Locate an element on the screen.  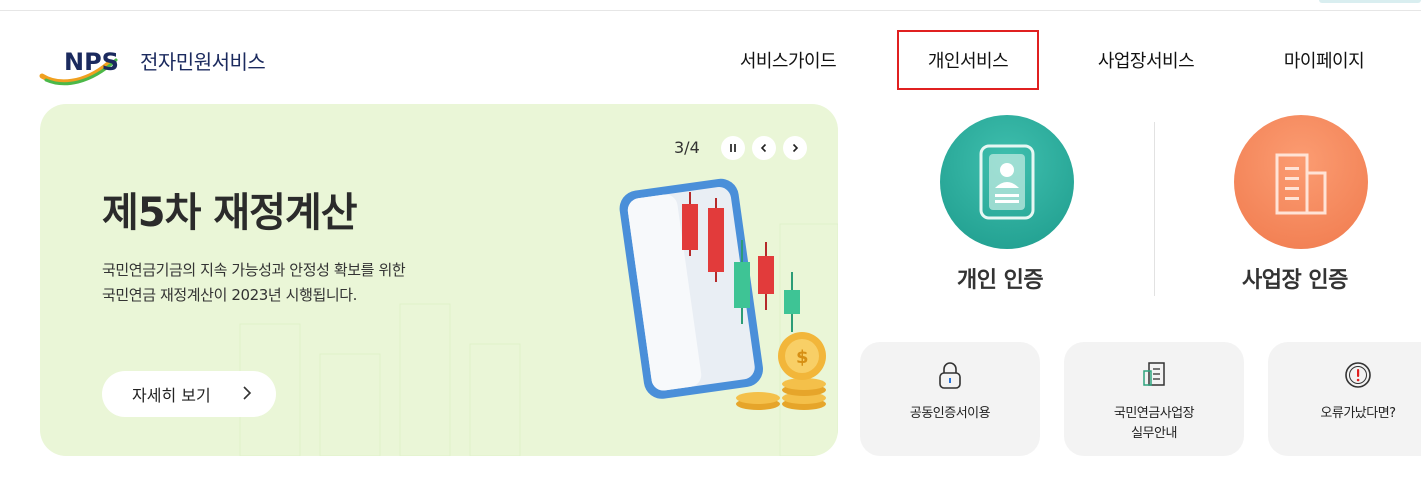
alert-circle-icon is located at coordinates (1358, 375).